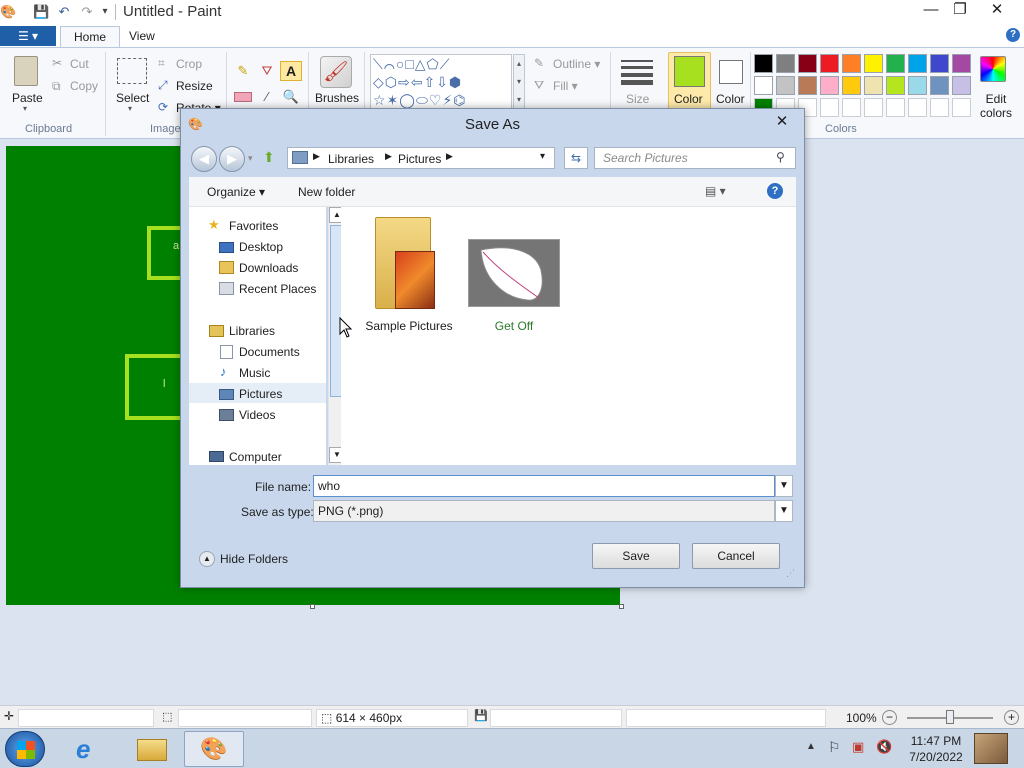 This screenshot has width=1024, height=768. What do you see at coordinates (936, 757) in the screenshot?
I see `clock-date: 7/20/2022` at bounding box center [936, 757].